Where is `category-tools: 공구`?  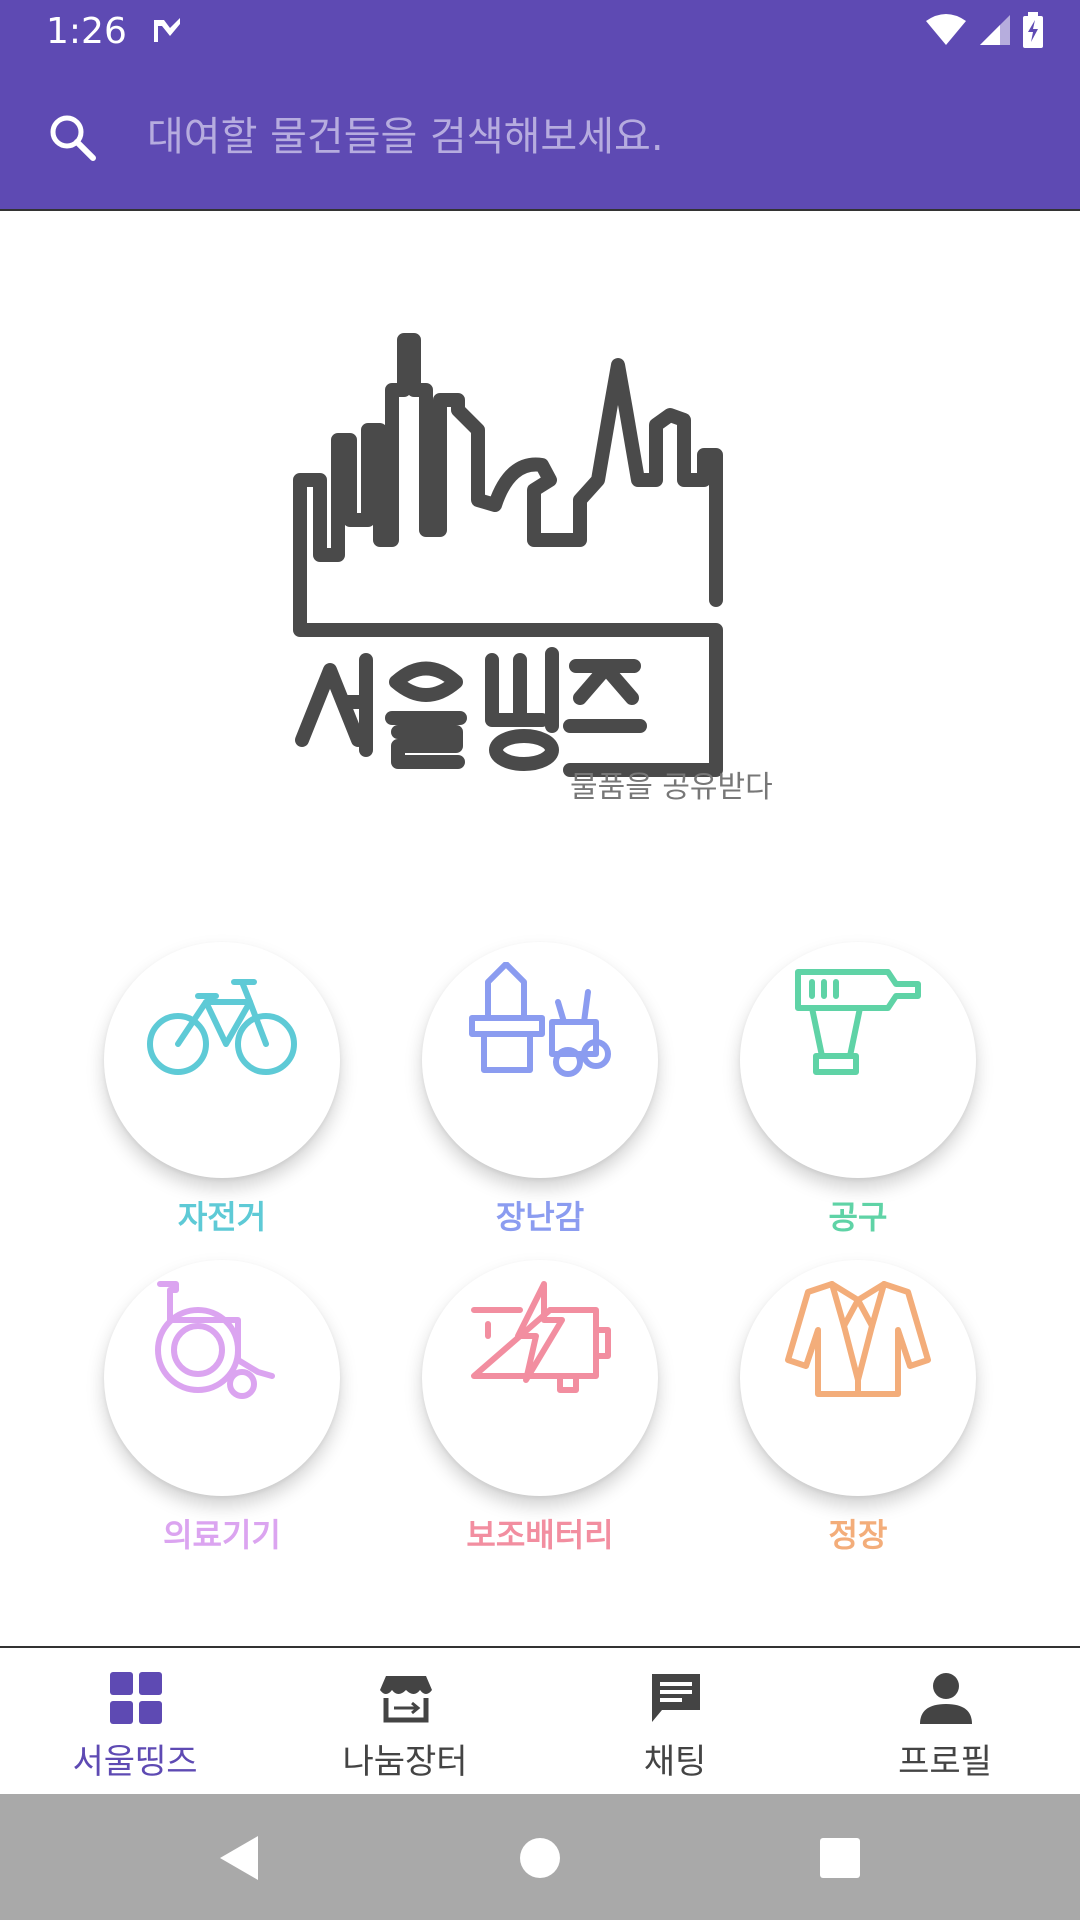
category-tools: 공구 is located at coordinates (858, 1089).